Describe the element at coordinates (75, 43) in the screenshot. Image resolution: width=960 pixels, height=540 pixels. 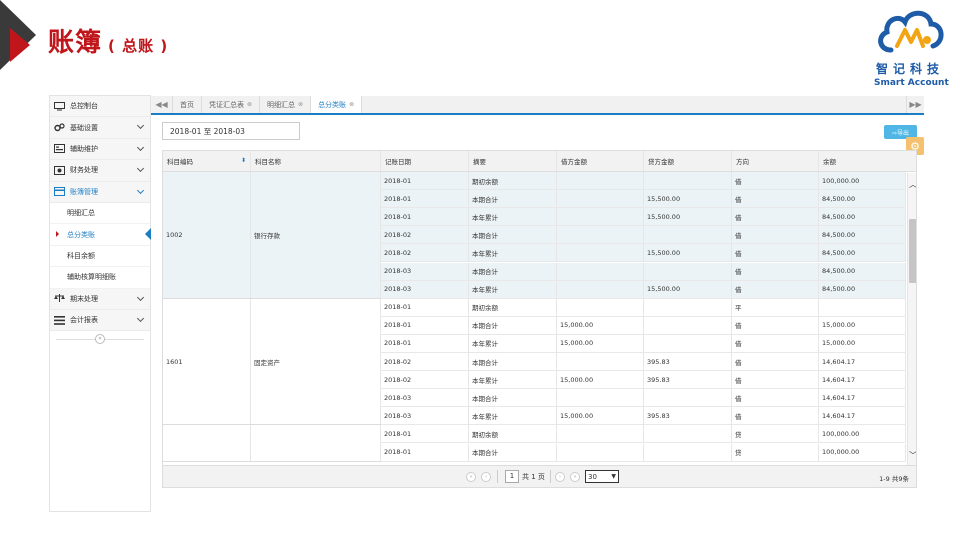
I see `slide-title-text: 账簿` at that location.